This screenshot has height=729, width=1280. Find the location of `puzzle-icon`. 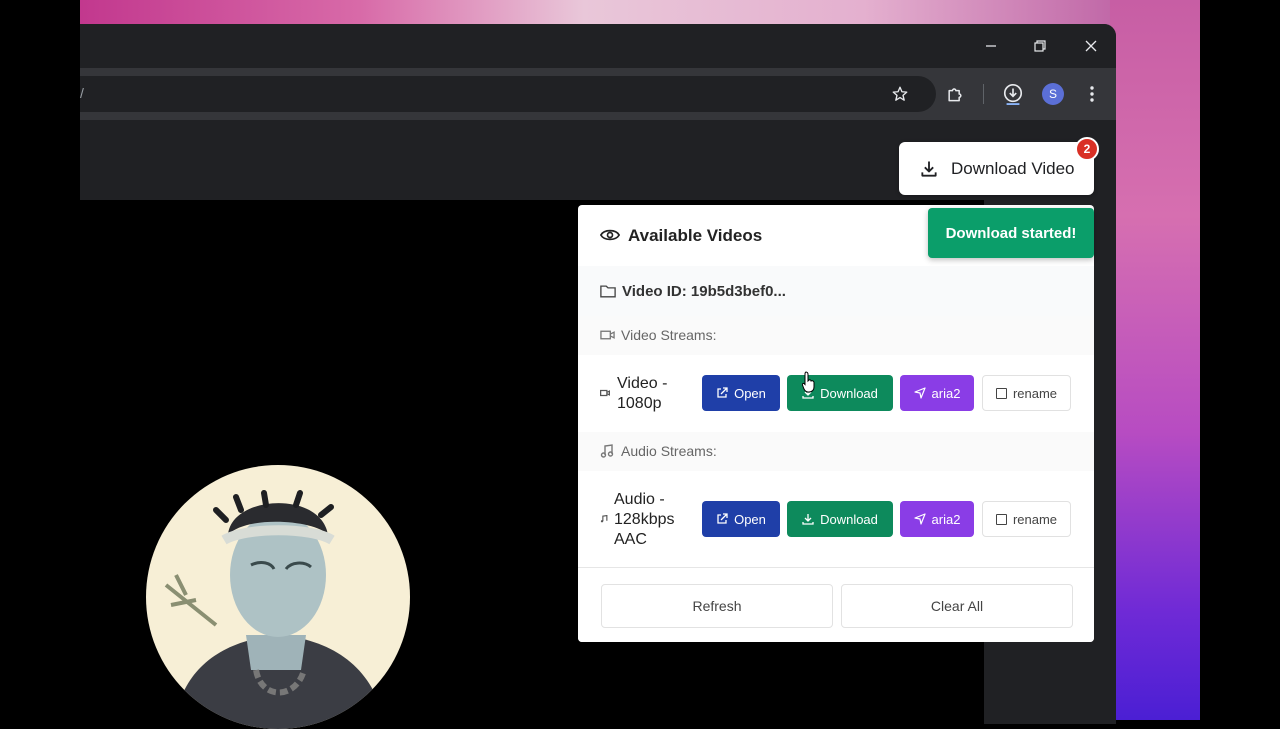

puzzle-icon is located at coordinates (955, 94).